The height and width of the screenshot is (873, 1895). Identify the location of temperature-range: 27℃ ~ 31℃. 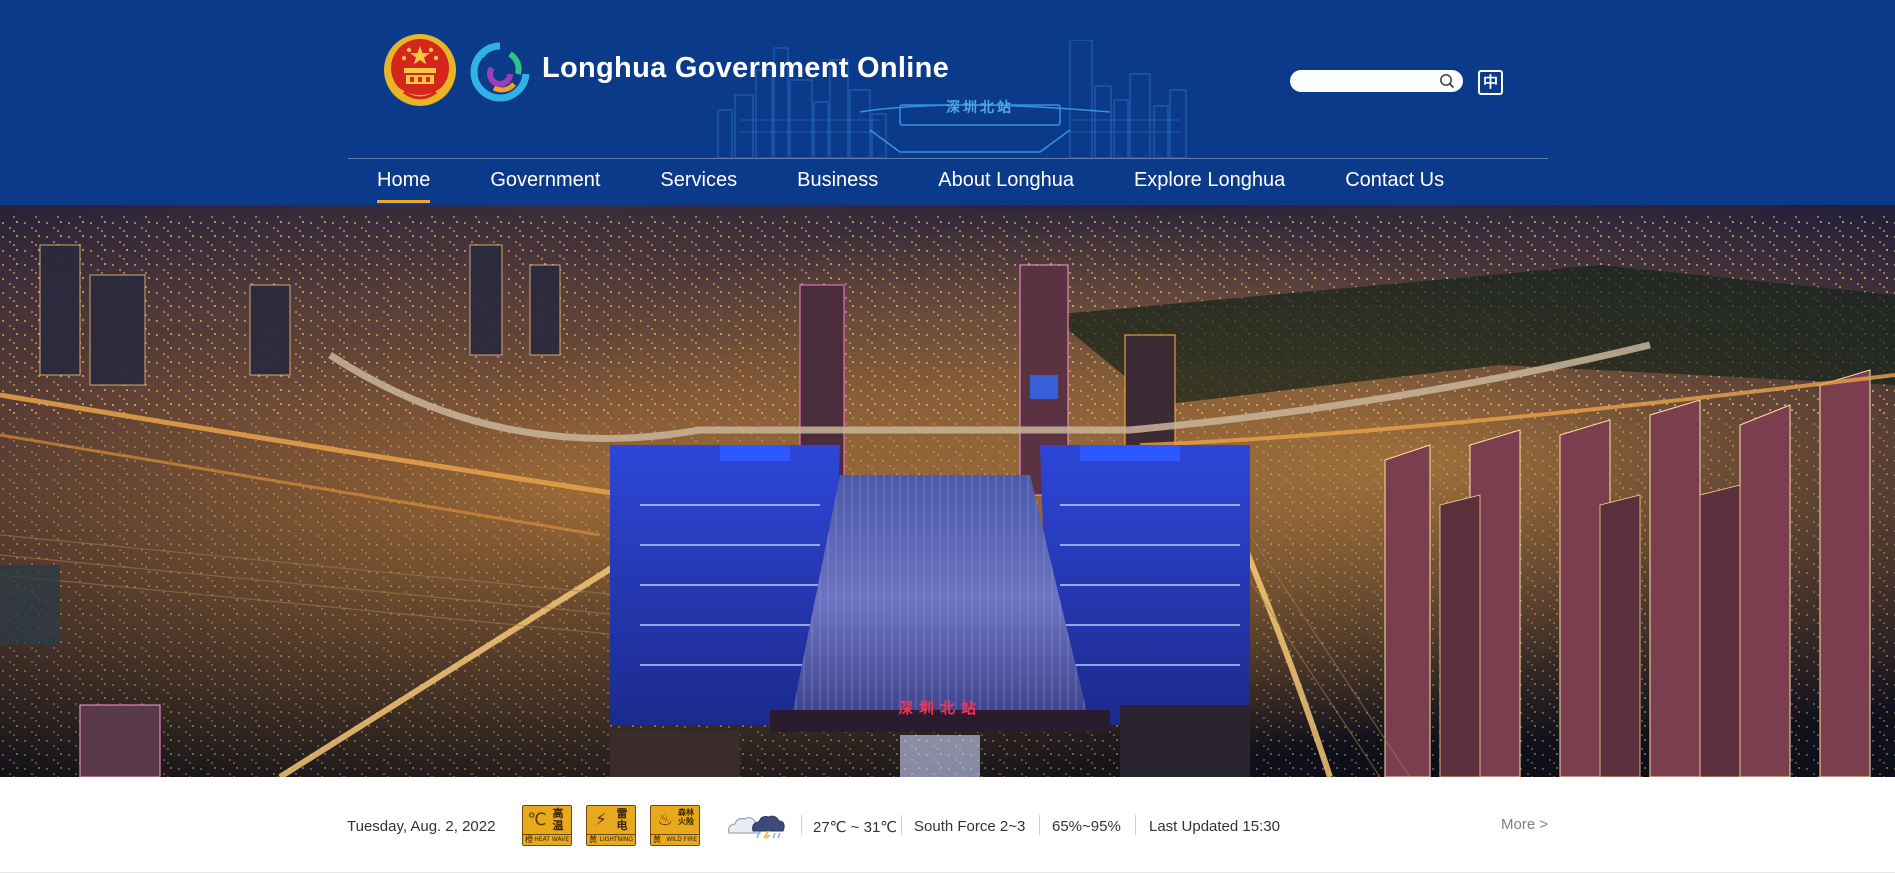
(855, 827).